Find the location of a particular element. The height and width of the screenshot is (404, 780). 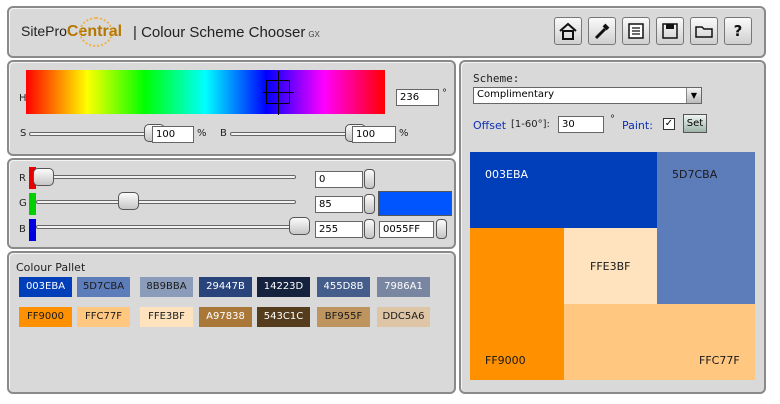

hue-spectrum is located at coordinates (205, 92).